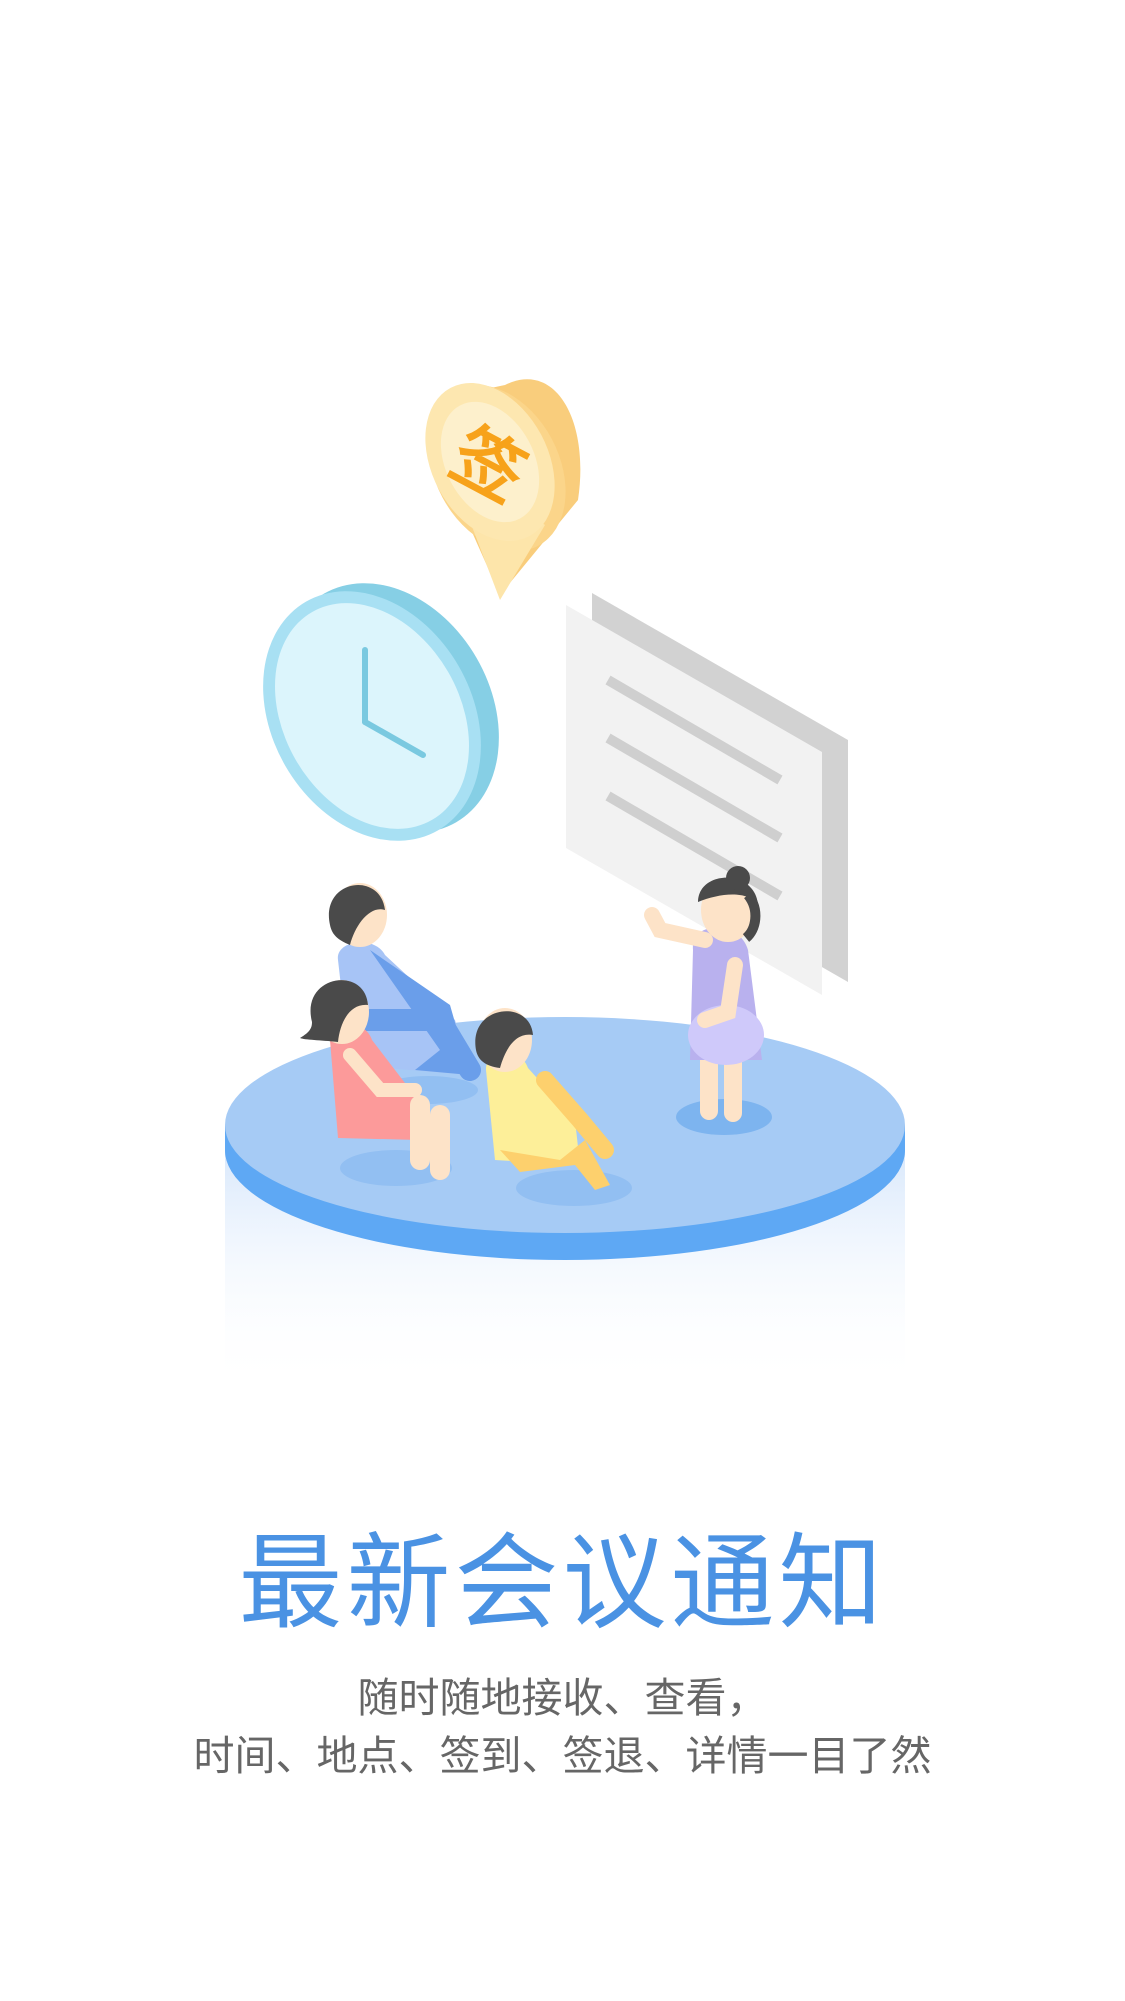 The height and width of the screenshot is (2001, 1125). Describe the element at coordinates (562, 1698) in the screenshot. I see `subtitle-line-1: 随时随地接收、查看，` at that location.